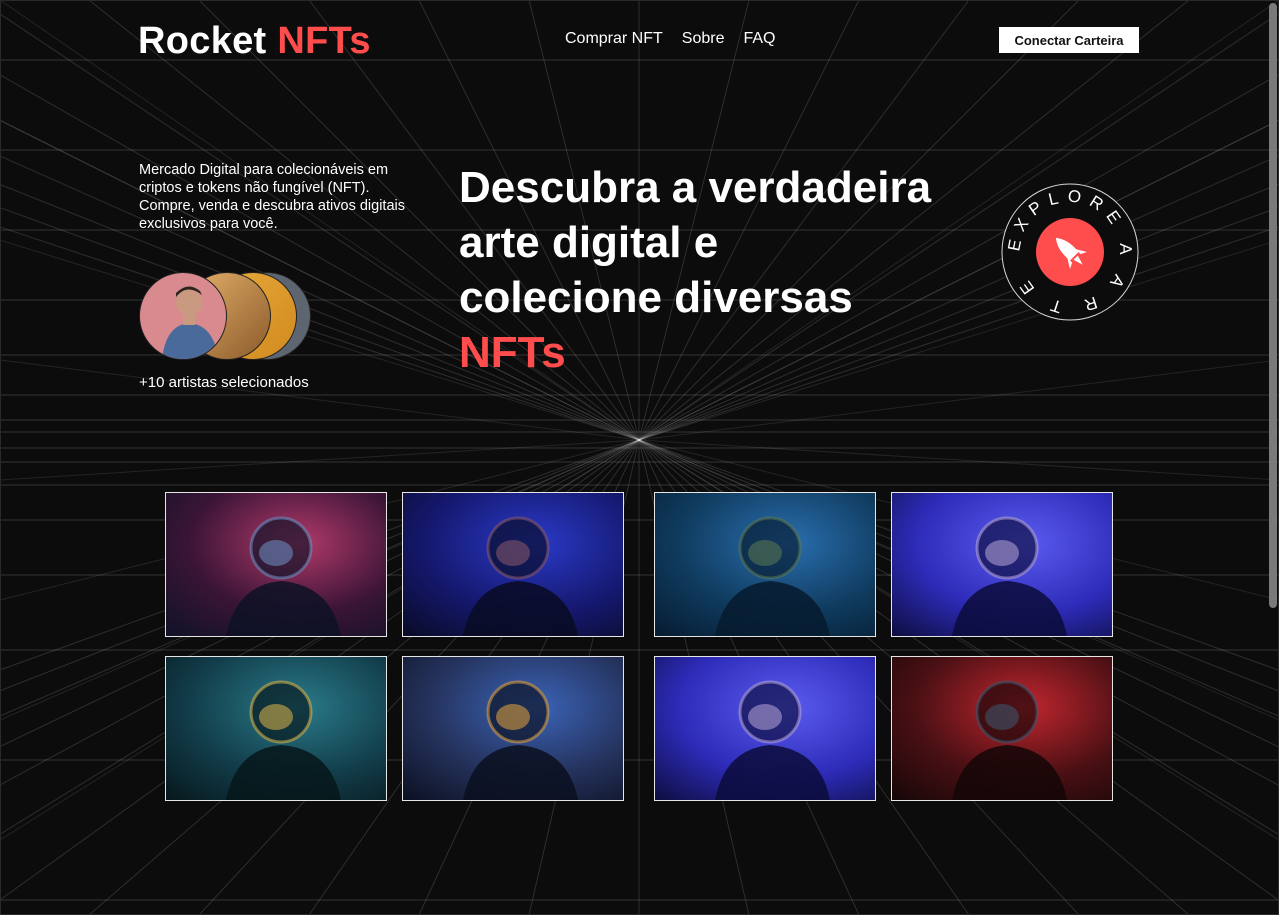 The height and width of the screenshot is (915, 1279). What do you see at coordinates (670, 39) in the screenshot?
I see `main-nav: Comprar NFT Sobre FAQ` at bounding box center [670, 39].